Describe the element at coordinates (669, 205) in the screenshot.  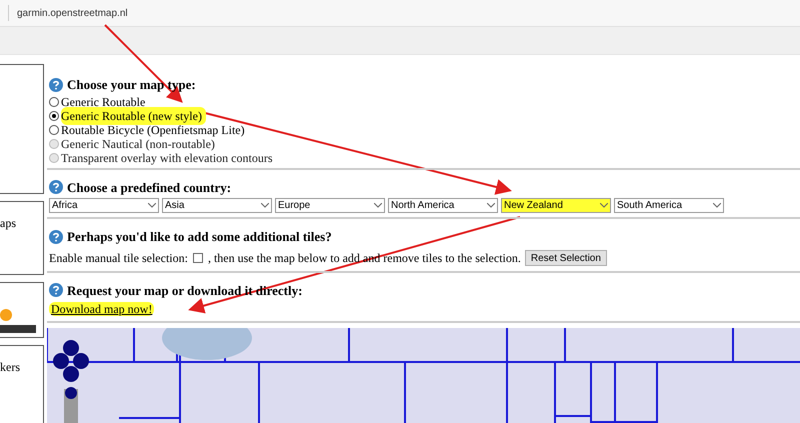
I see `country-select: South America` at that location.